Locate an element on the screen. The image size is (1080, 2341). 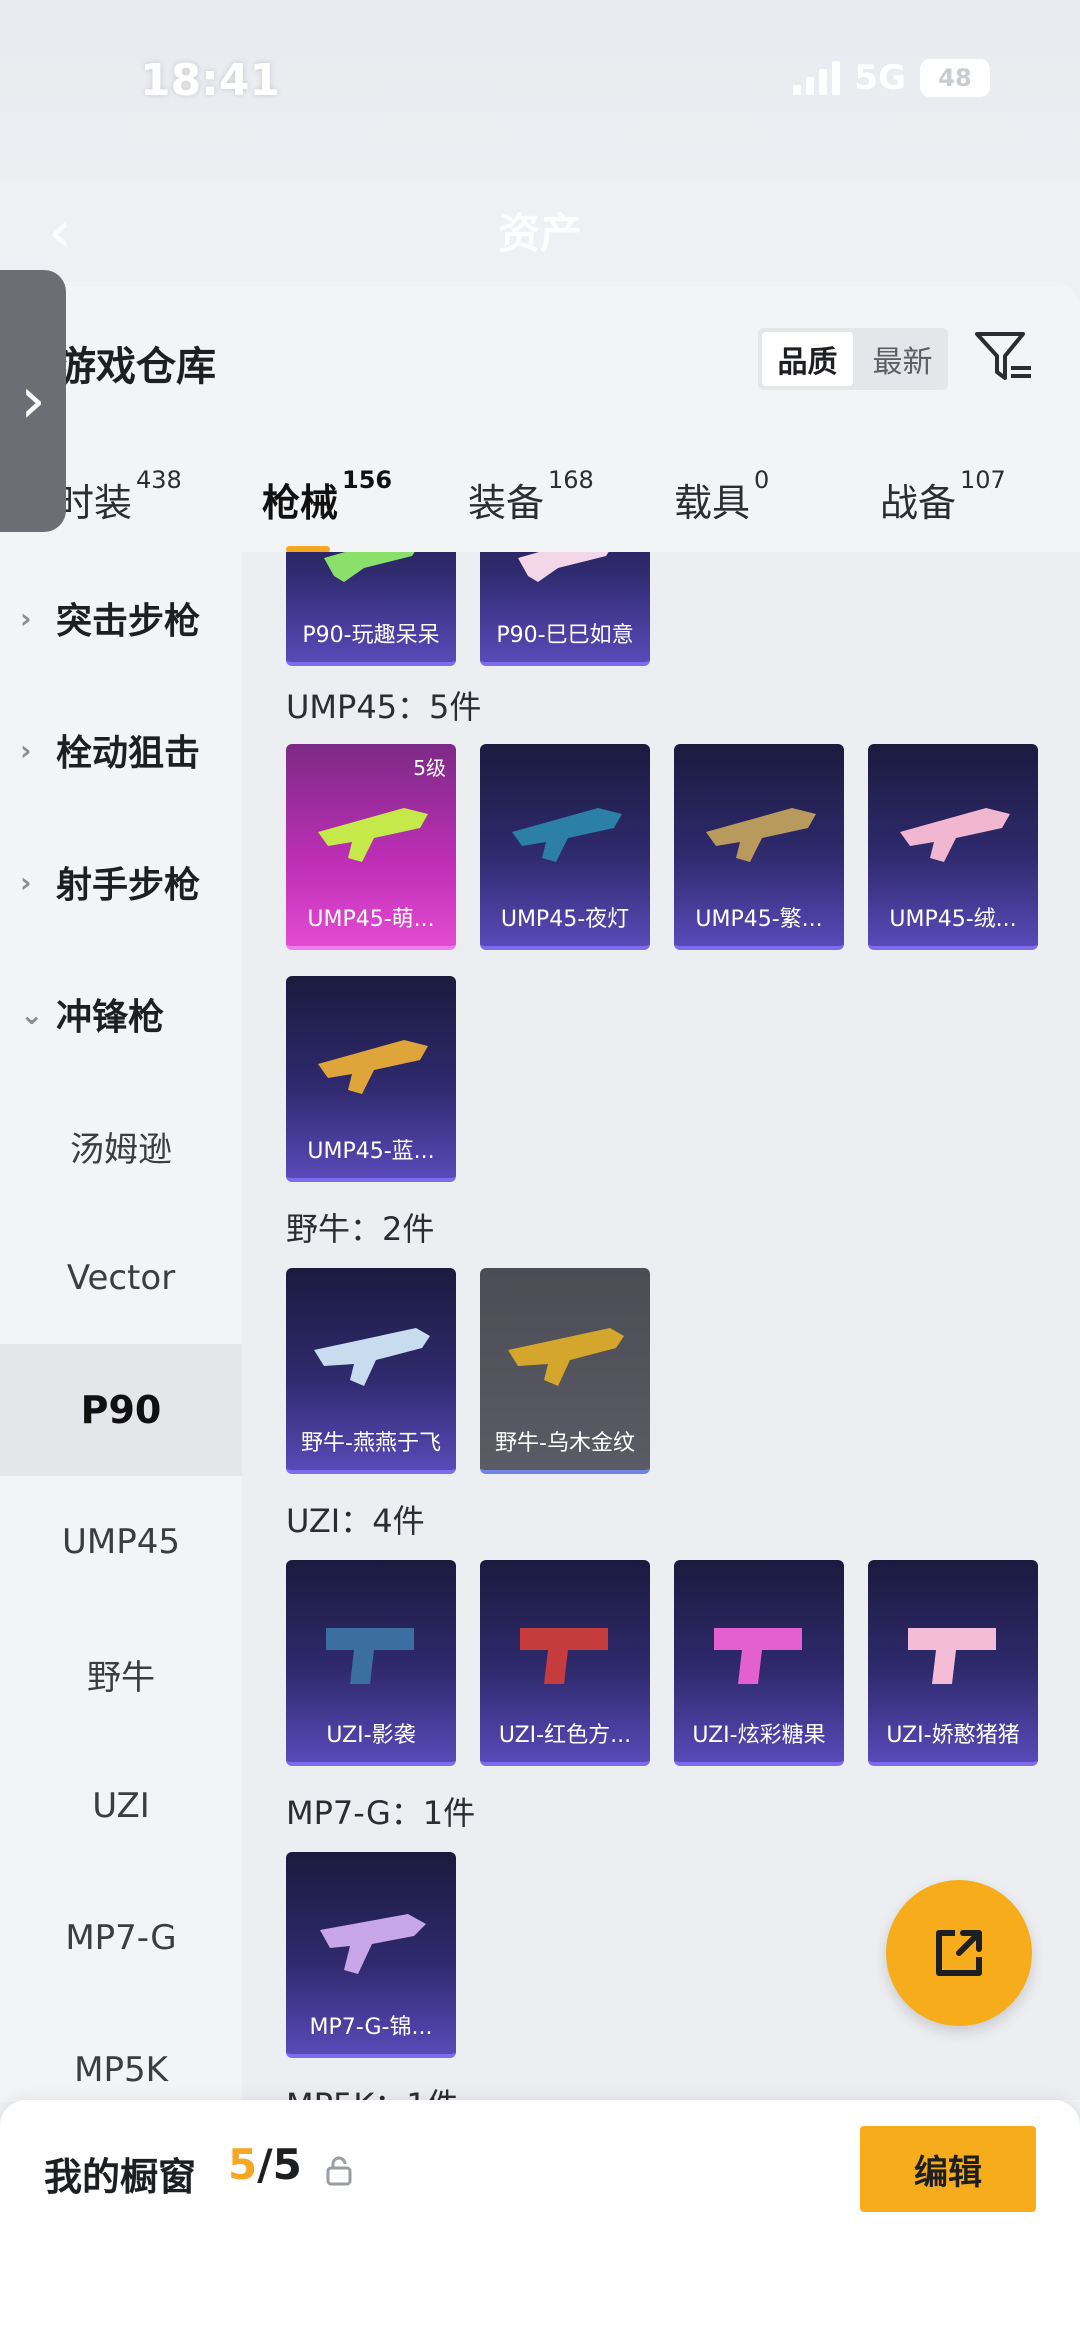
sidebar-item-bison: 野牛 is located at coordinates (121, 1674).